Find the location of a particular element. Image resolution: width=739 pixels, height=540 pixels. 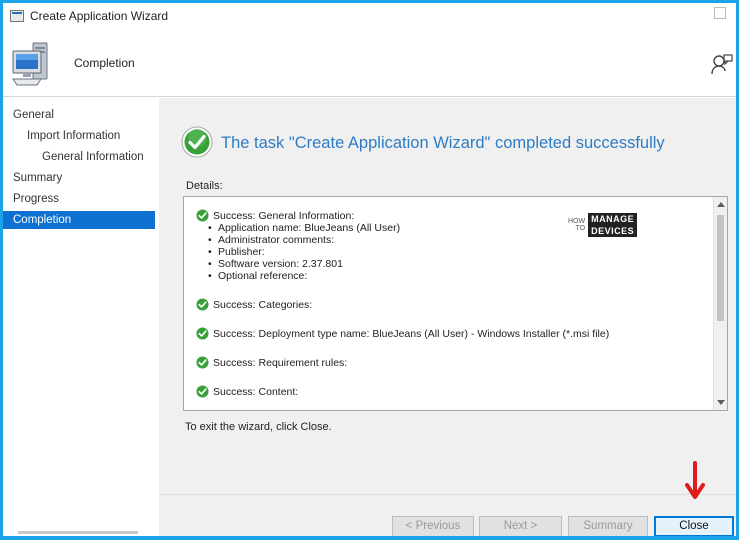

nav-item-completion: Completion is located at coordinates (79, 220).